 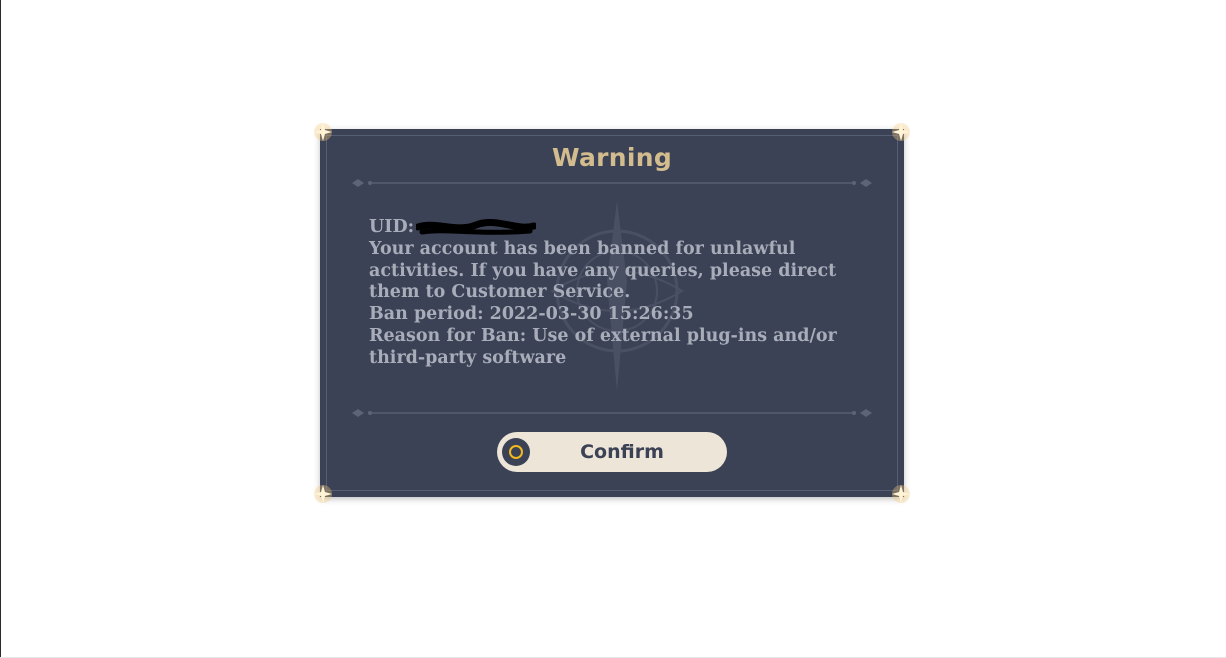 I want to click on message-line: them to Customer Service., so click(x=500, y=292).